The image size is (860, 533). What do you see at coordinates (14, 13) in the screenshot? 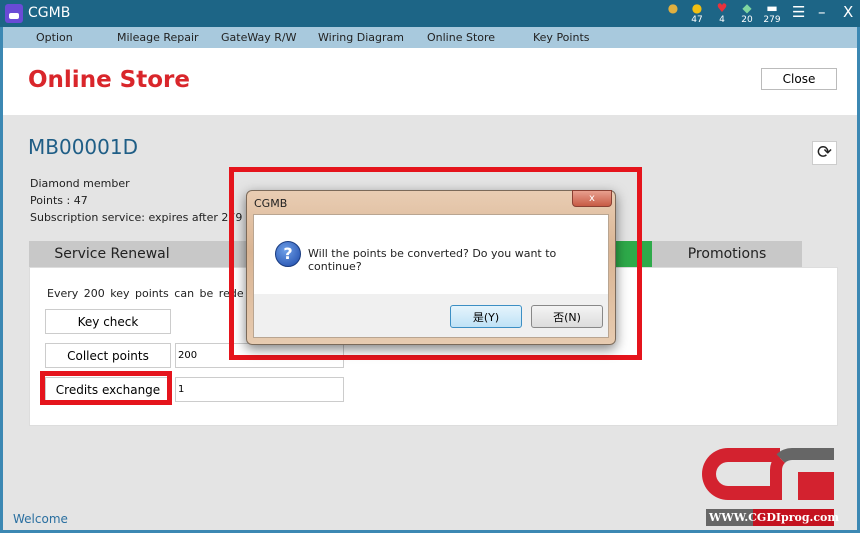
I see `app-logo-icon` at bounding box center [14, 13].